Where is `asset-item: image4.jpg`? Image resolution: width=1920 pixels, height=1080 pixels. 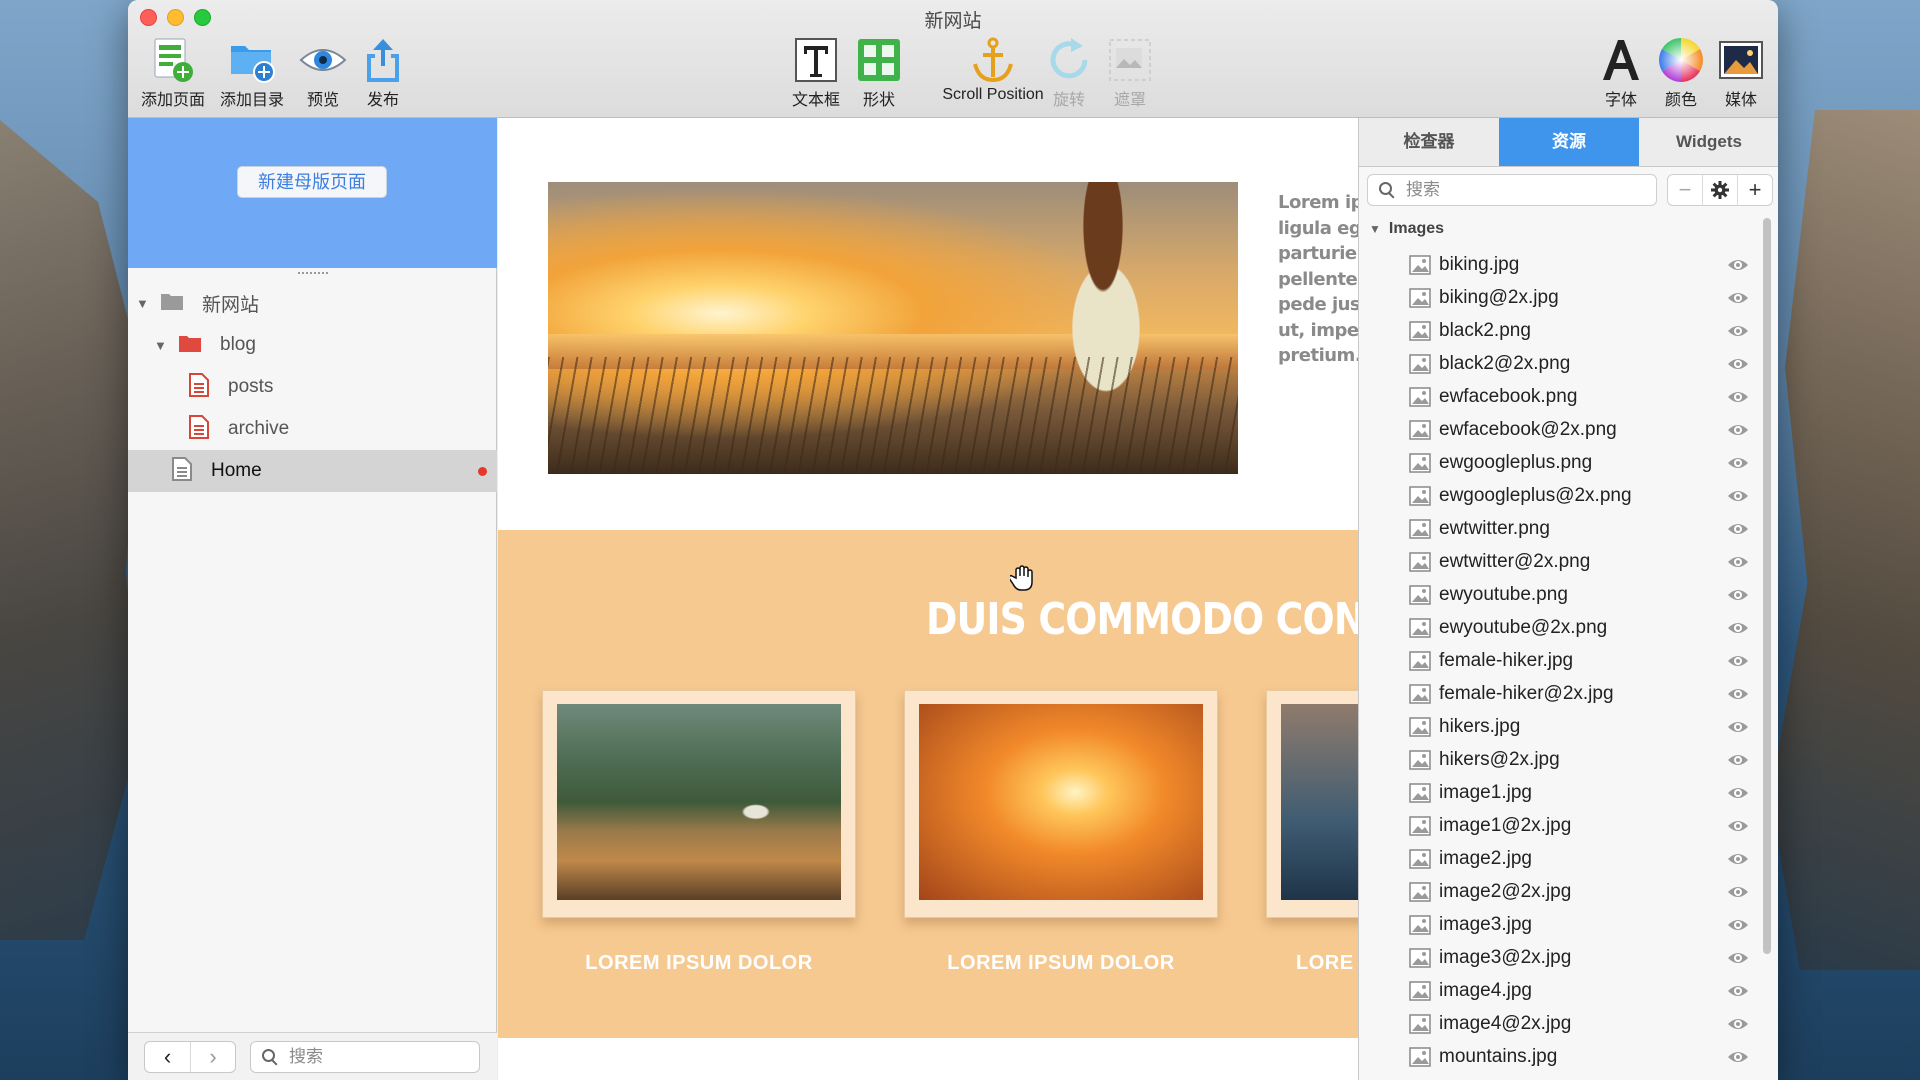
asset-item: image4.jpg is located at coordinates (1559, 990).